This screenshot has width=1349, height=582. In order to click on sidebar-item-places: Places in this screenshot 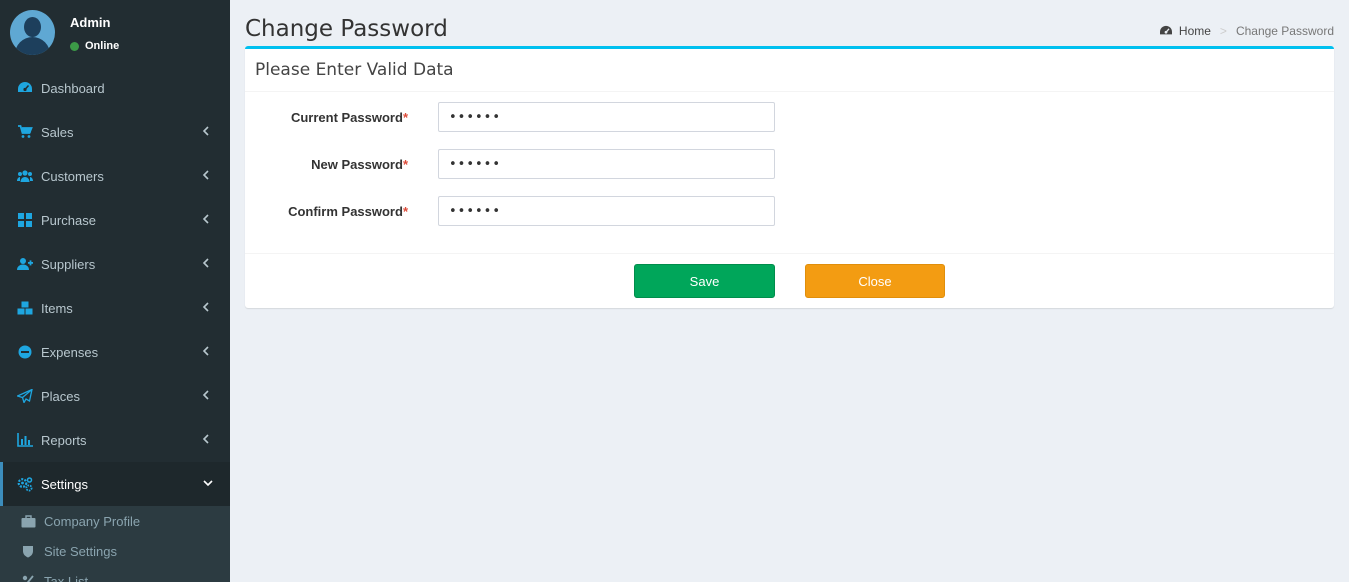, I will do `click(115, 396)`.